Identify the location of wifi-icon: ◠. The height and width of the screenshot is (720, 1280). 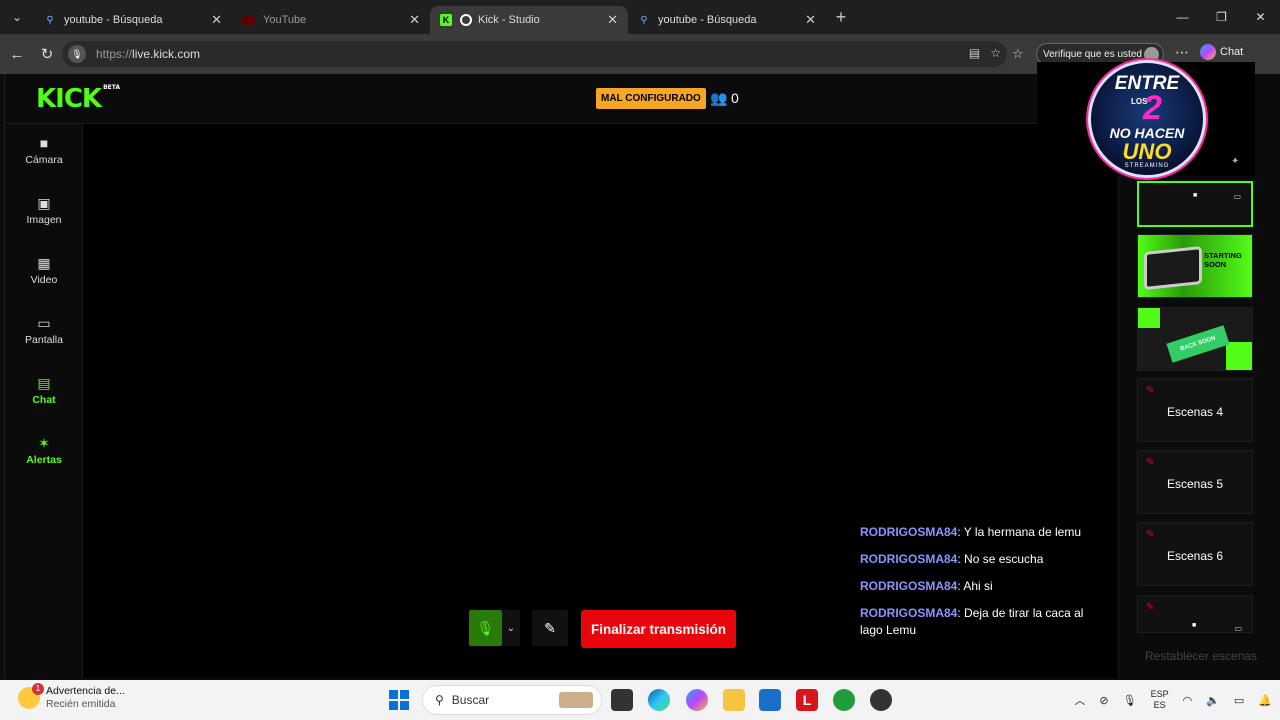
(1188, 700).